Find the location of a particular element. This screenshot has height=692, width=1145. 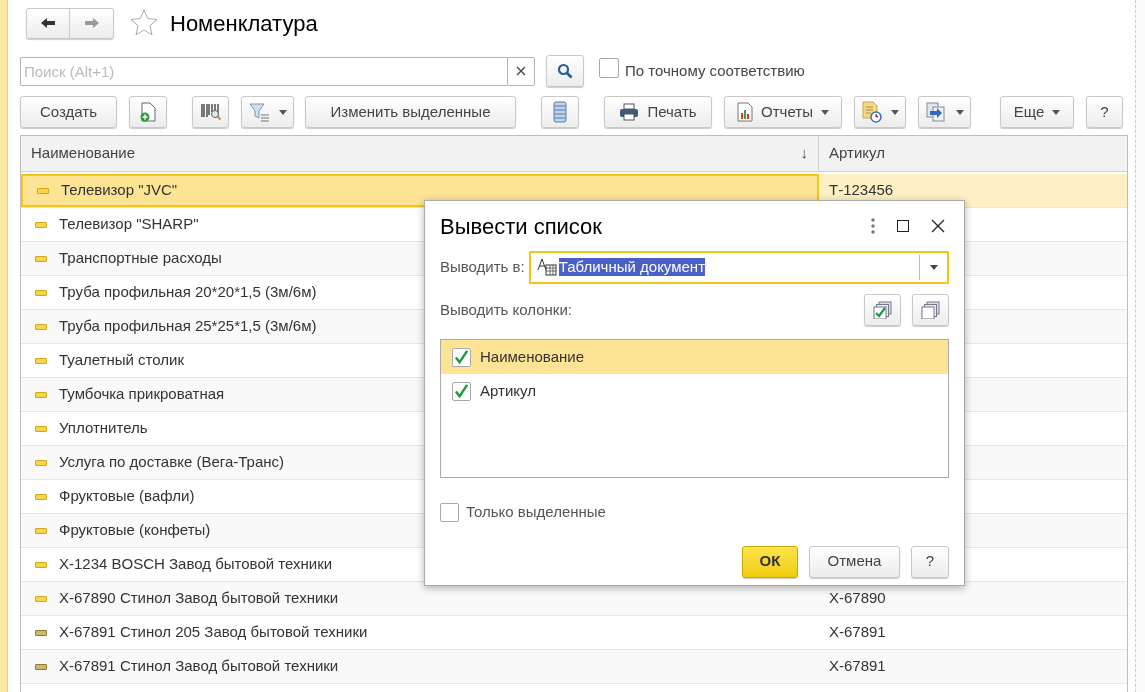

table-cell-text: Телевизор "SHARP" is located at coordinates (129, 224).